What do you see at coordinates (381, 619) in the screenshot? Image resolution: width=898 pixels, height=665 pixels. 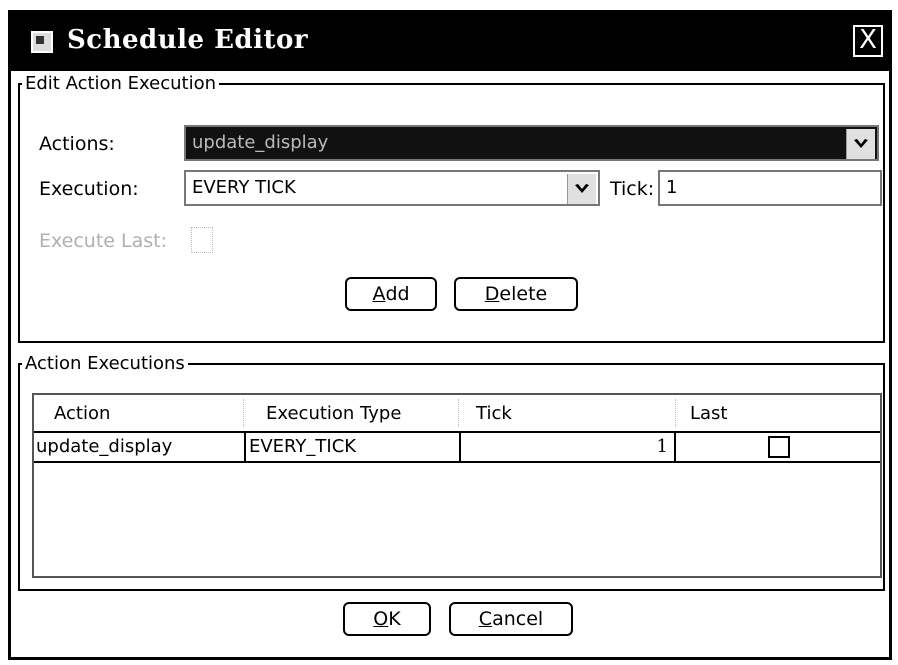 I see `ok-mnemonic: O` at bounding box center [381, 619].